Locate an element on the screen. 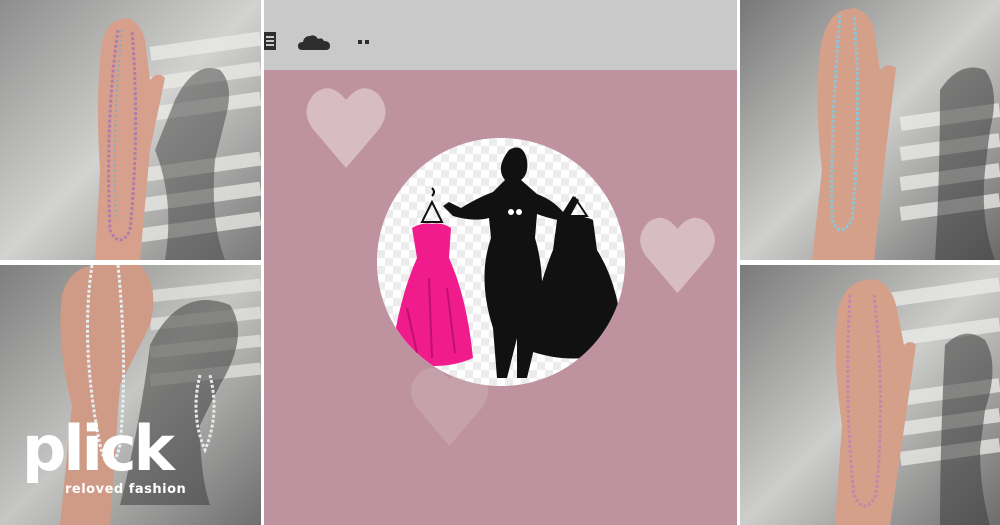  photo-top-right is located at coordinates (870, 130).